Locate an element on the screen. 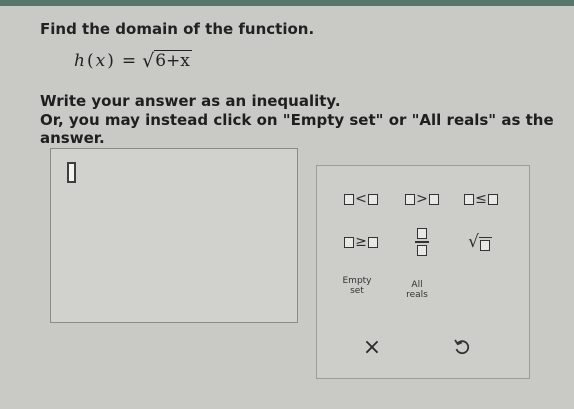  undo-icon is located at coordinates (462, 347).